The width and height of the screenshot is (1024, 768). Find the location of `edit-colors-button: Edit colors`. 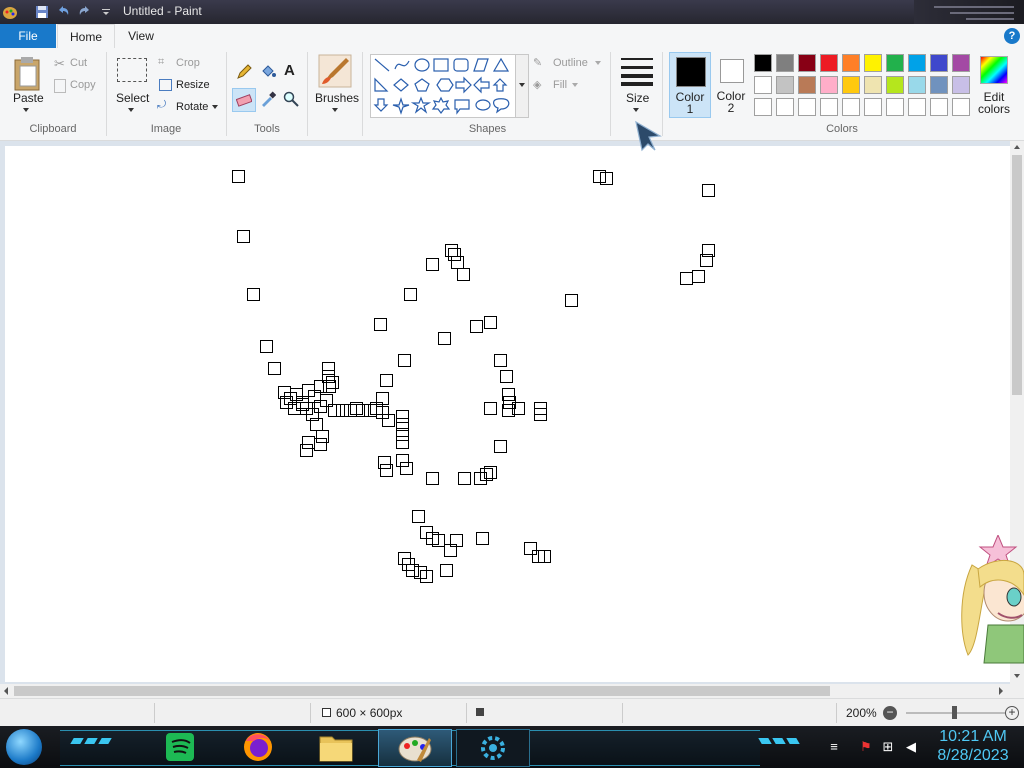

edit-colors-button: Edit colors is located at coordinates (994, 103).